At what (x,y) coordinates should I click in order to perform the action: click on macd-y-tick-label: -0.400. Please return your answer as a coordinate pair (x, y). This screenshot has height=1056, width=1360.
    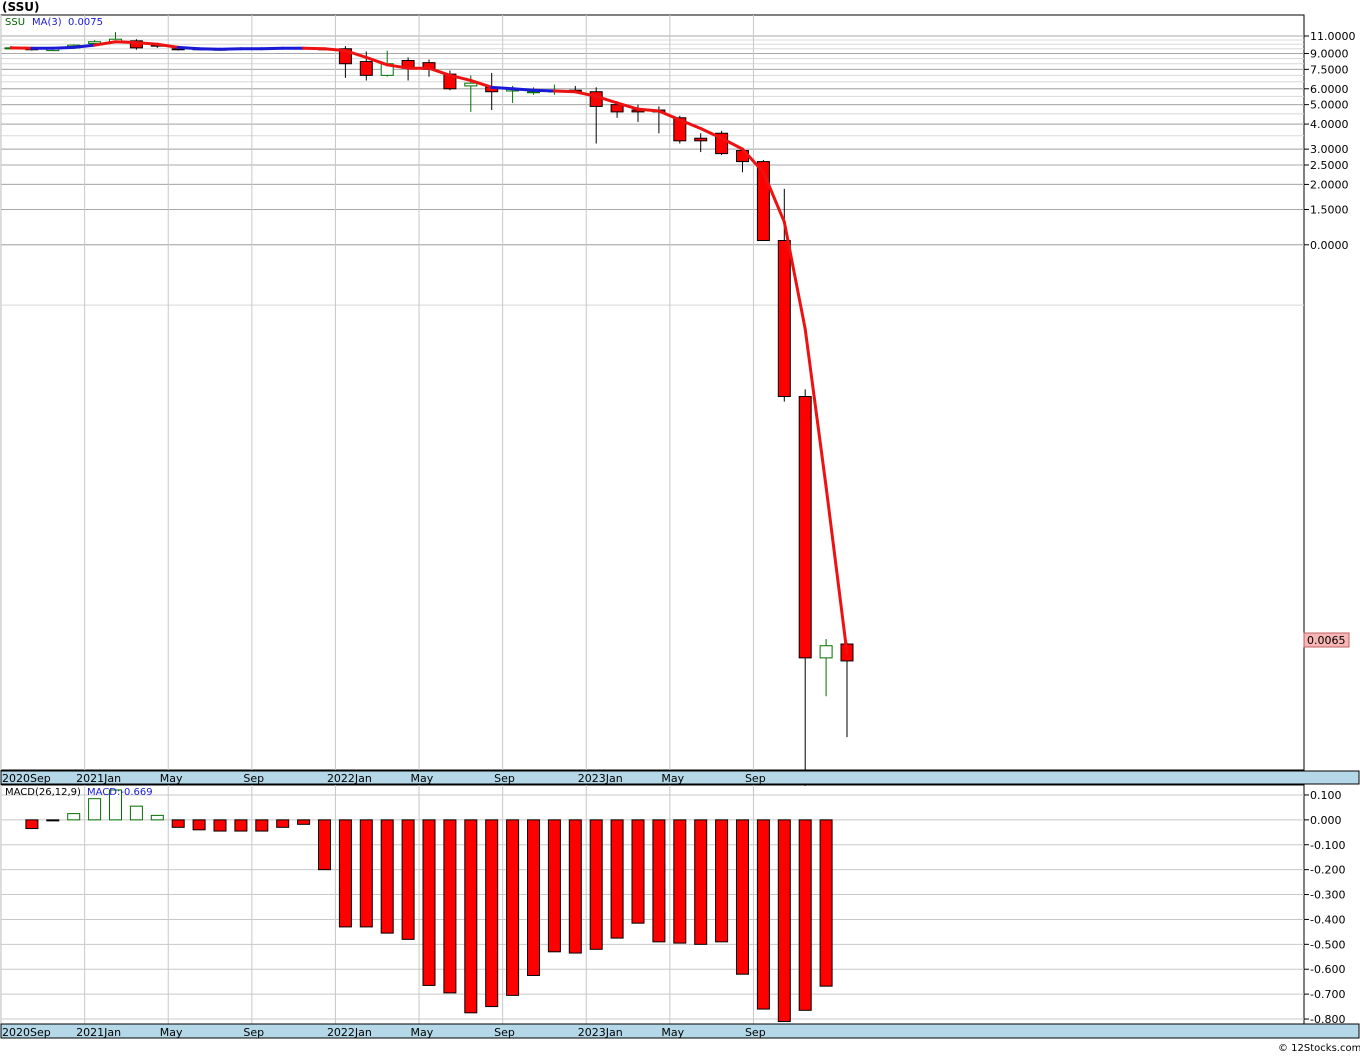
    Looking at the image, I should click on (1327, 919).